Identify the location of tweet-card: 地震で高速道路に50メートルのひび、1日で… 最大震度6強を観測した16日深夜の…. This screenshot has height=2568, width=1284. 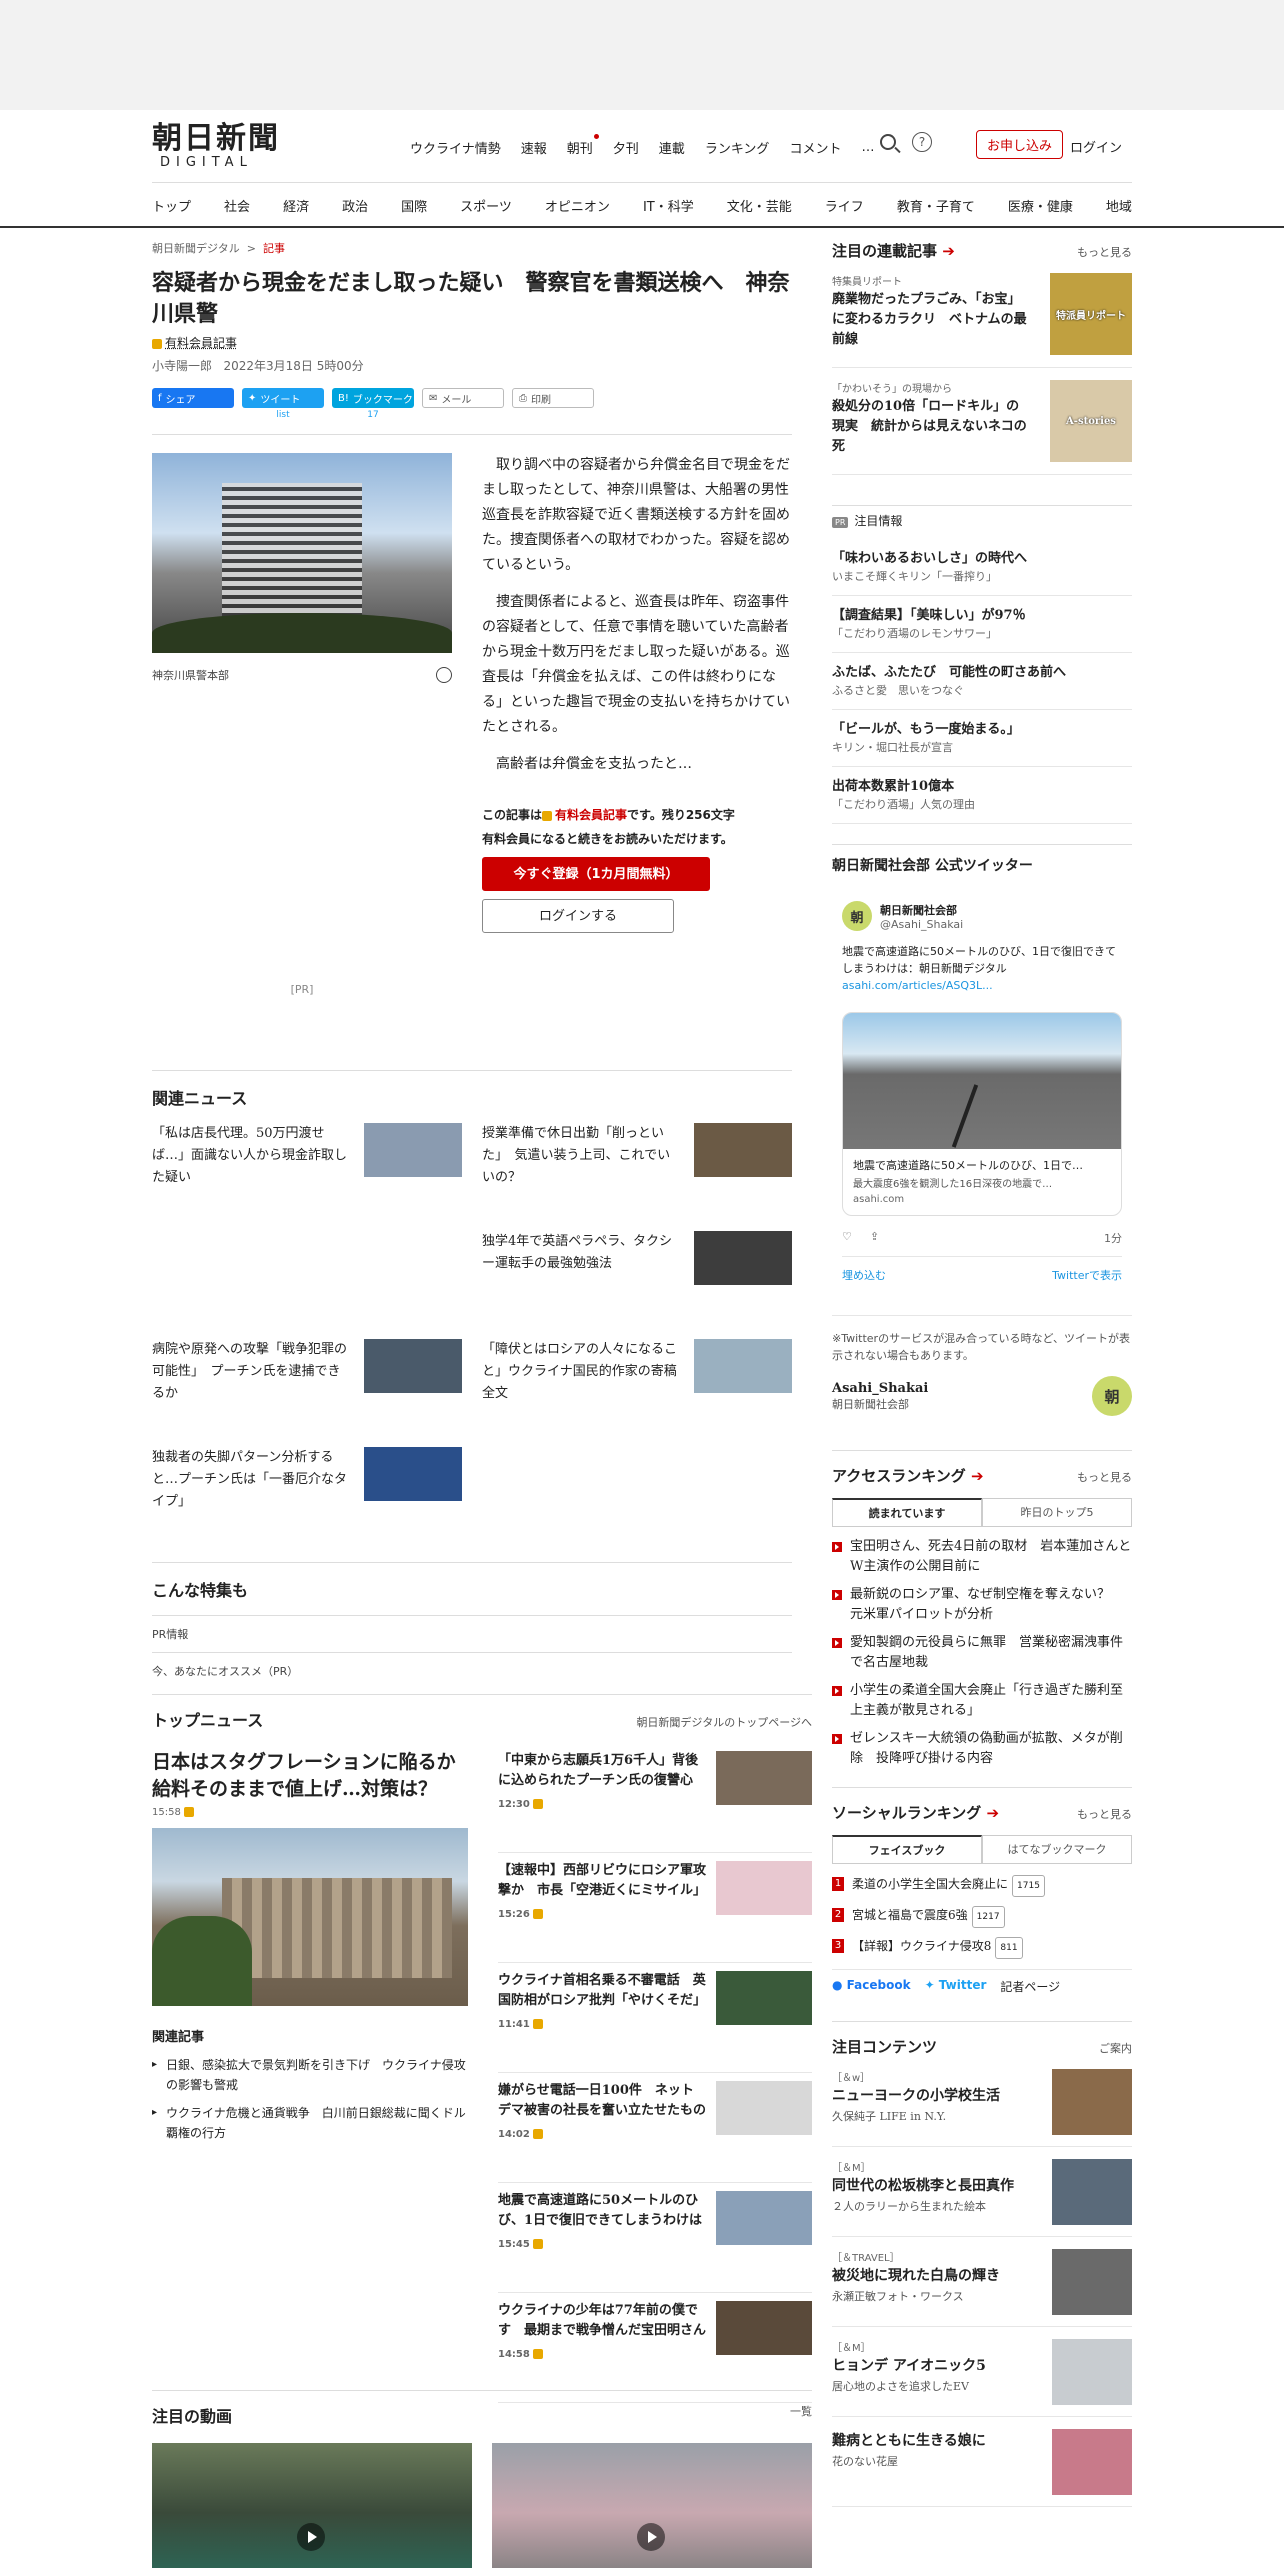
(982, 1114).